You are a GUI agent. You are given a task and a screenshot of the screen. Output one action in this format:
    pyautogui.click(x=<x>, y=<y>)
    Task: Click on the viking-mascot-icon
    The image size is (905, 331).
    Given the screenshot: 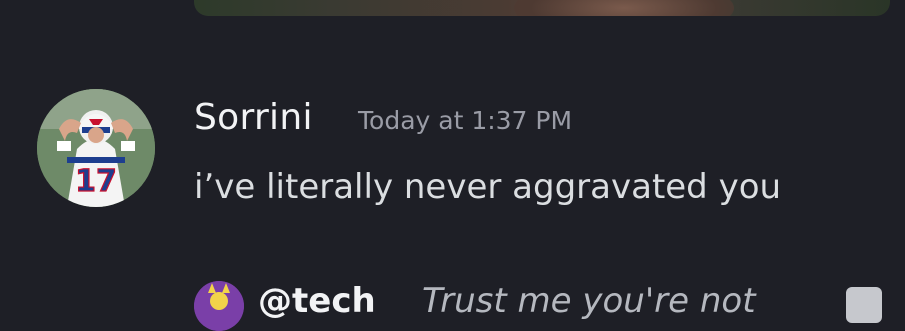 What is the action you would take?
    pyautogui.click(x=219, y=306)
    